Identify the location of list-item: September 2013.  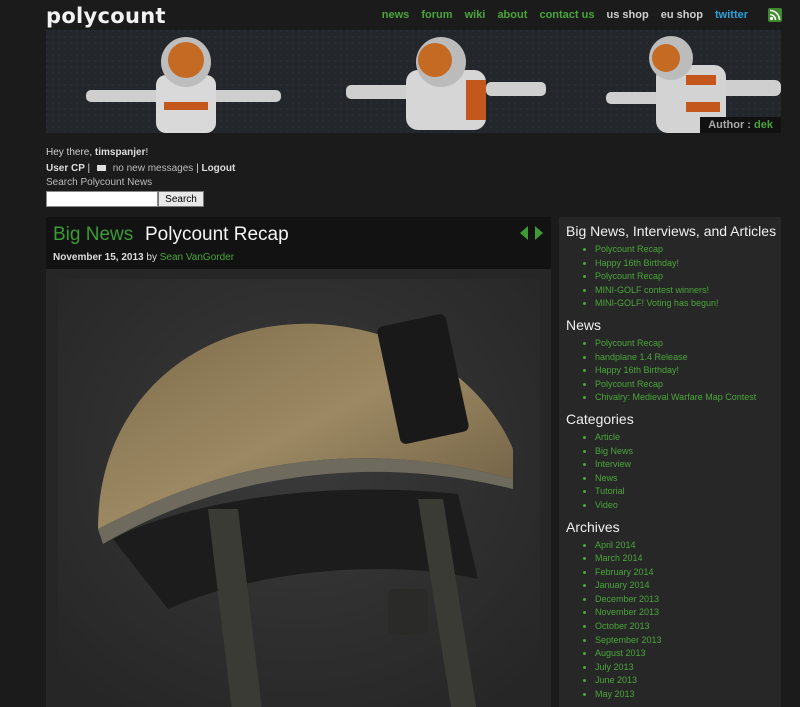
(688, 641).